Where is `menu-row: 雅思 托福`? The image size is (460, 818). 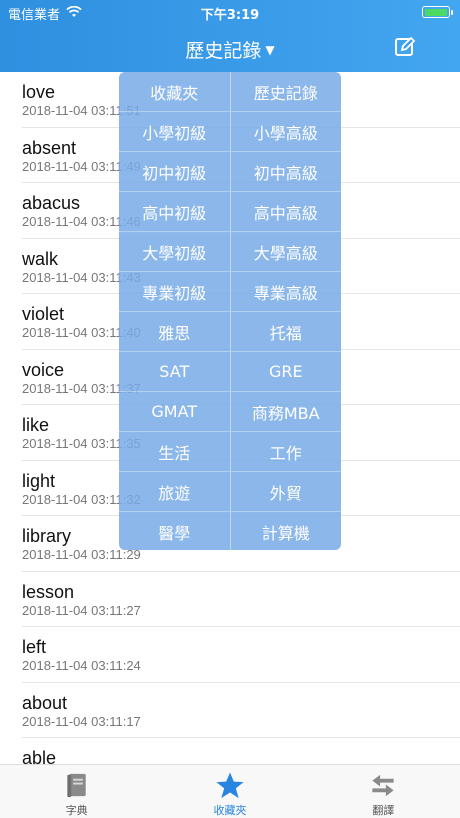 menu-row: 雅思 托福 is located at coordinates (230, 332).